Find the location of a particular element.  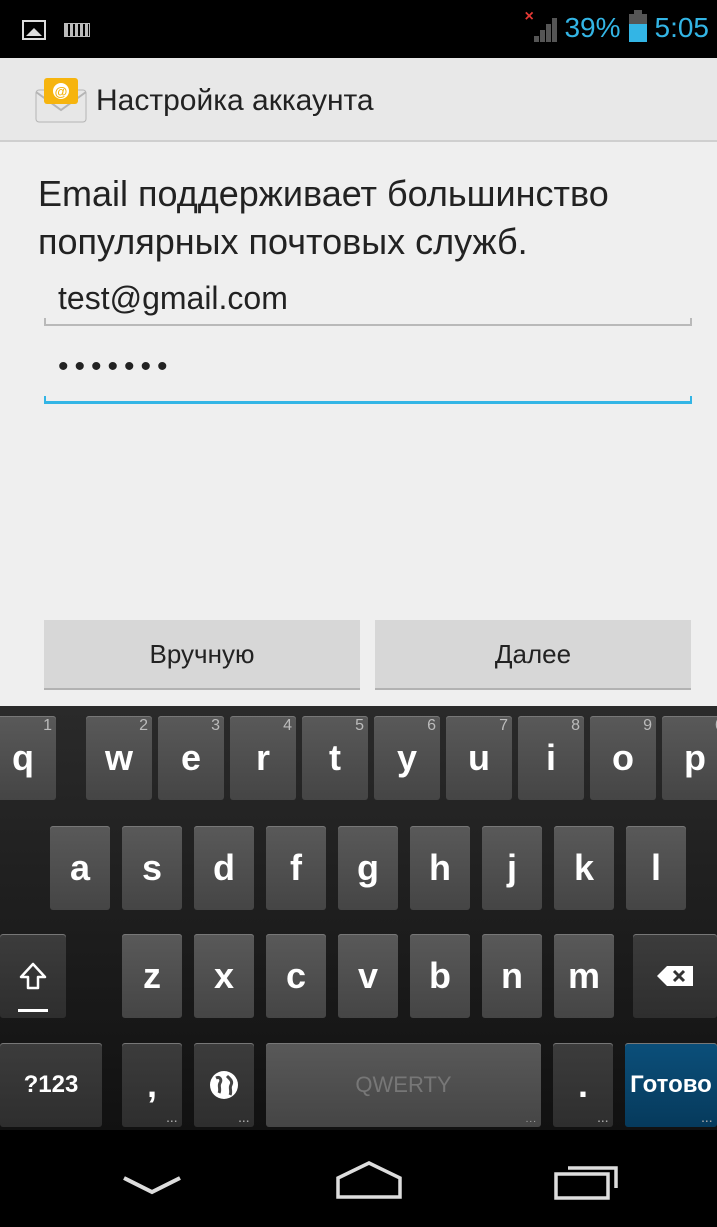

done-label: Готово is located at coordinates (671, 1084).